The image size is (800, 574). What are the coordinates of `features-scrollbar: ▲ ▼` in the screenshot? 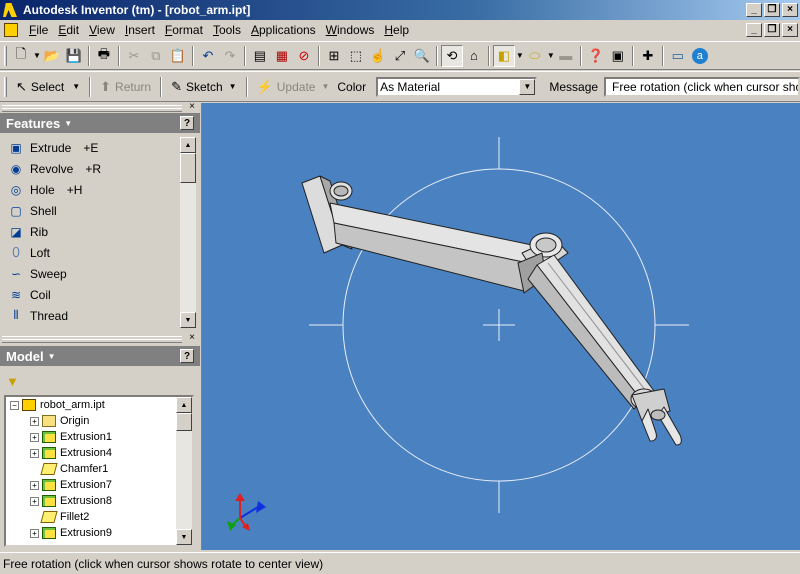 It's located at (188, 232).